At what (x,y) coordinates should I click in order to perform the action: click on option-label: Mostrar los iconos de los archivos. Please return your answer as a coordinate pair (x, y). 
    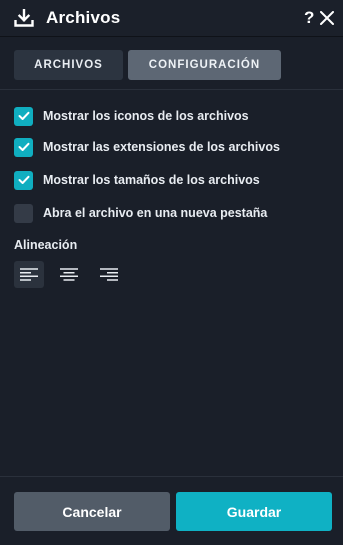
    Looking at the image, I should click on (146, 116).